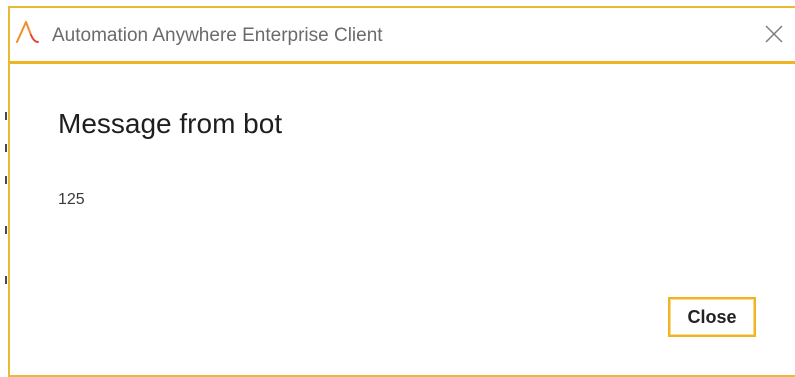 The image size is (795, 377). Describe the element at coordinates (170, 123) in the screenshot. I see `dialog-heading: Message from bot` at that location.